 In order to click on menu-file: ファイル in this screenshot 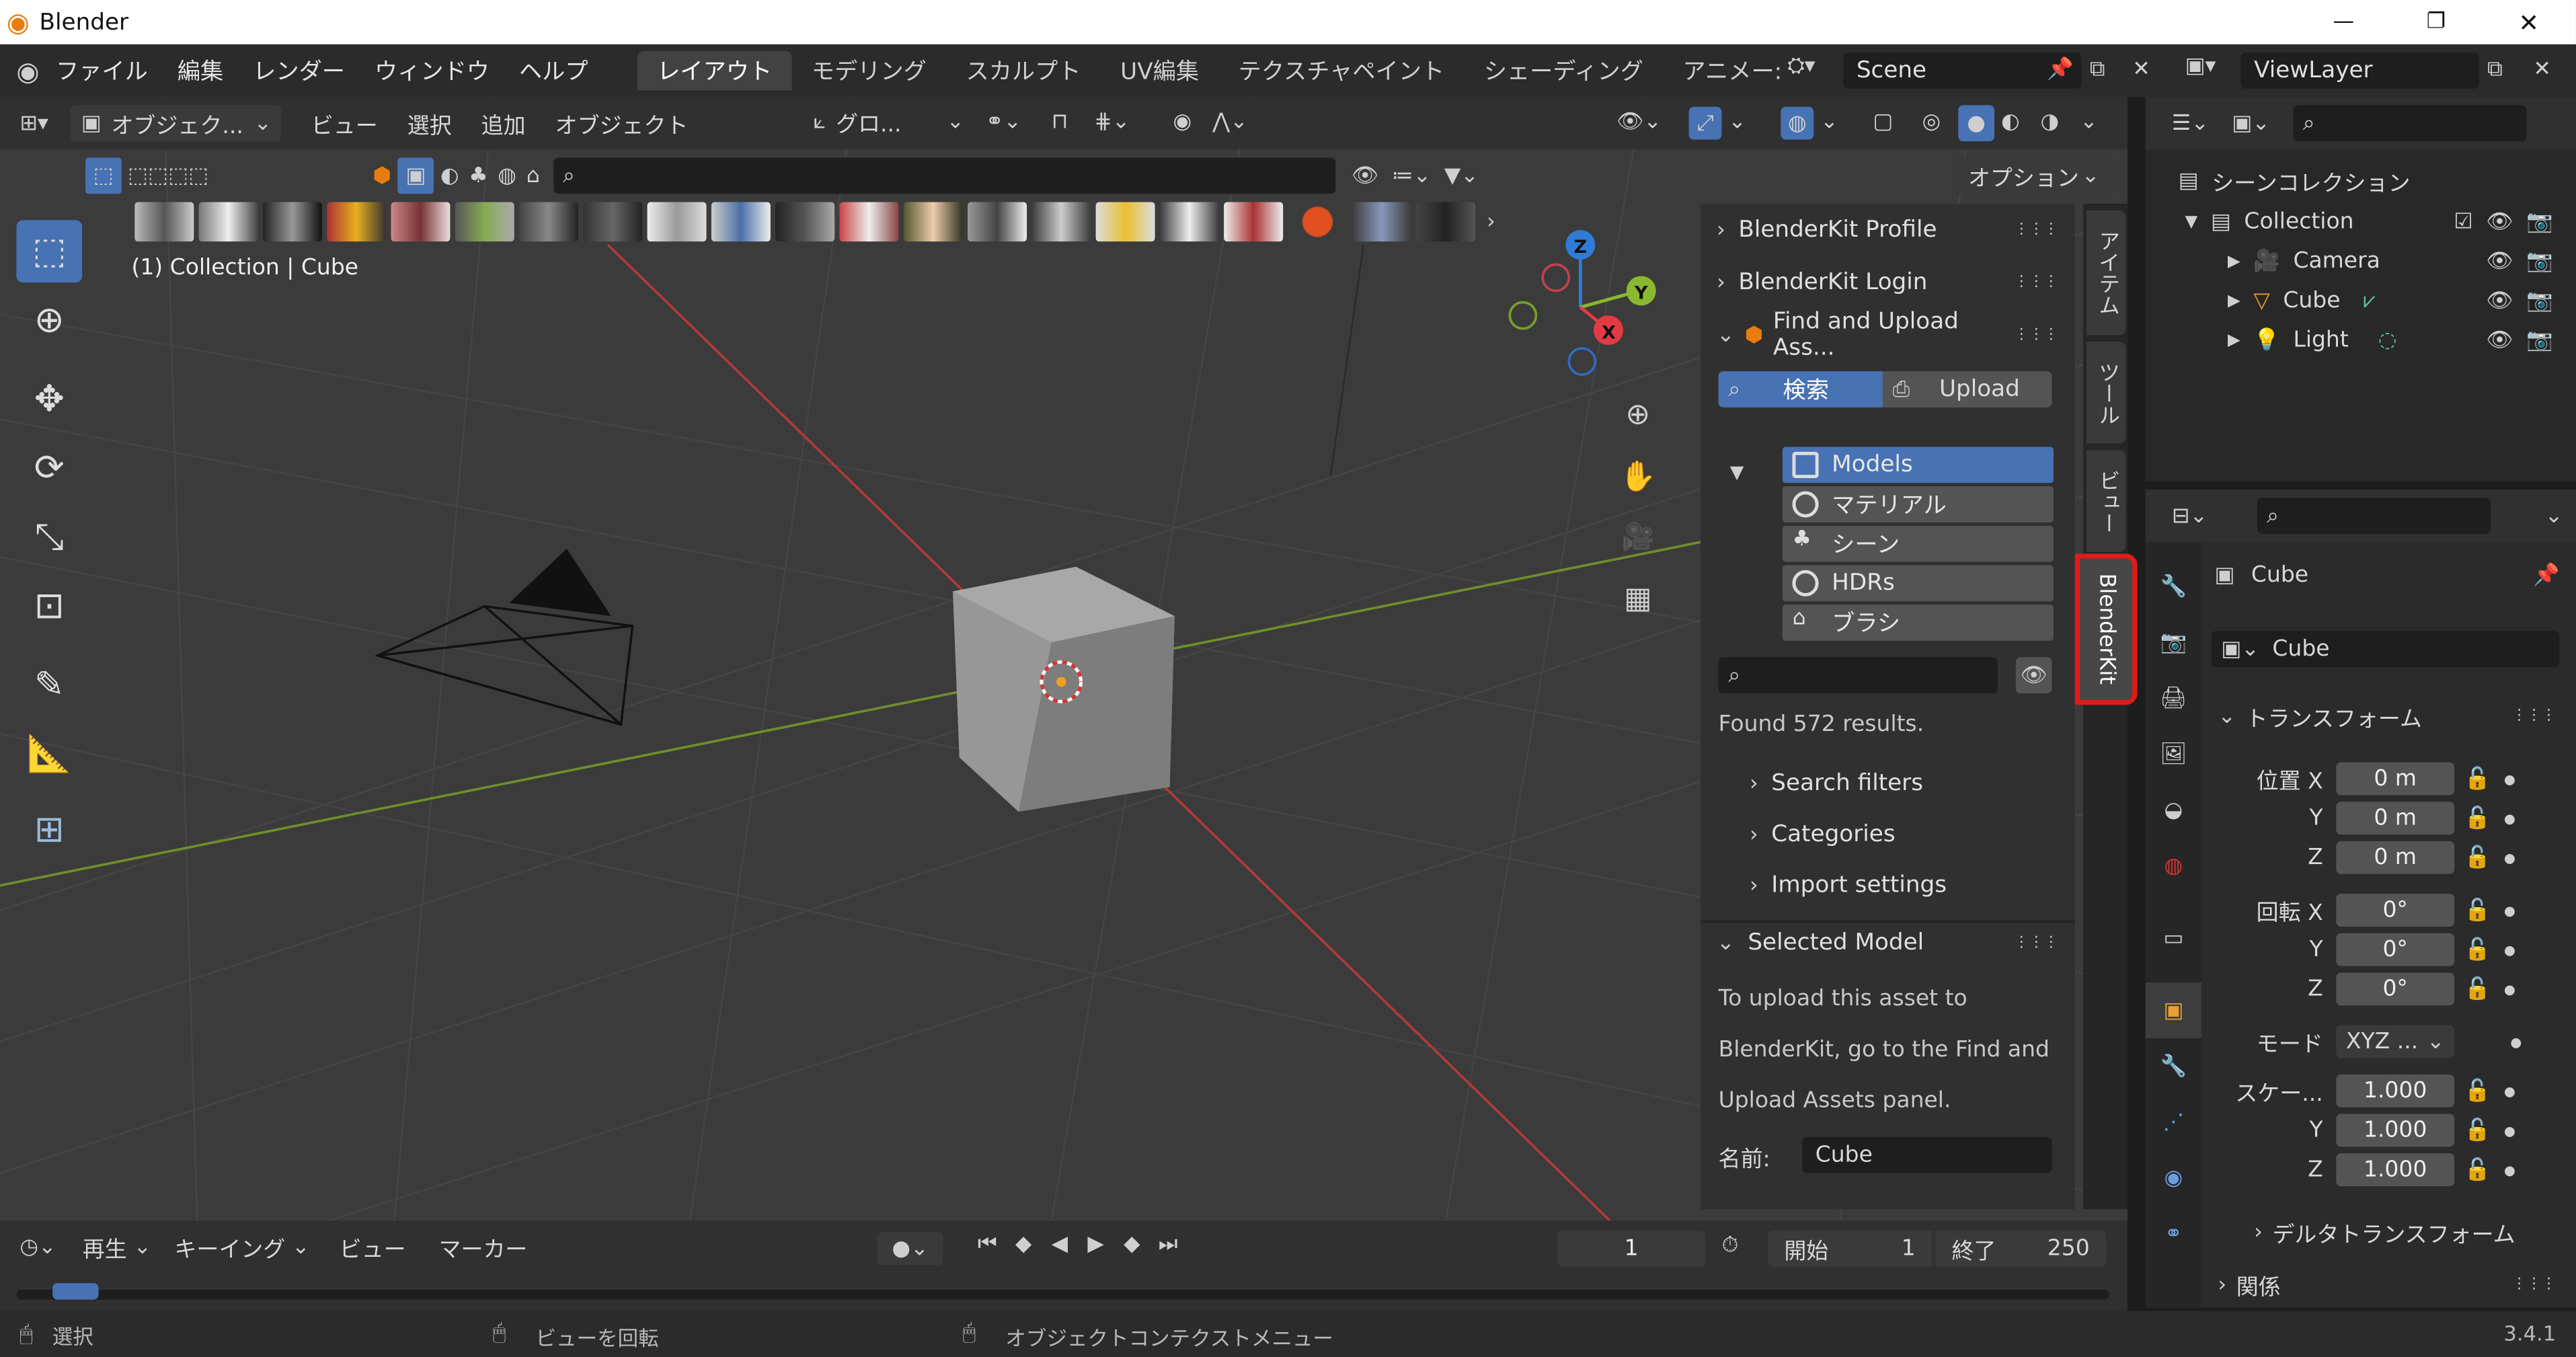, I will do `click(102, 70)`.